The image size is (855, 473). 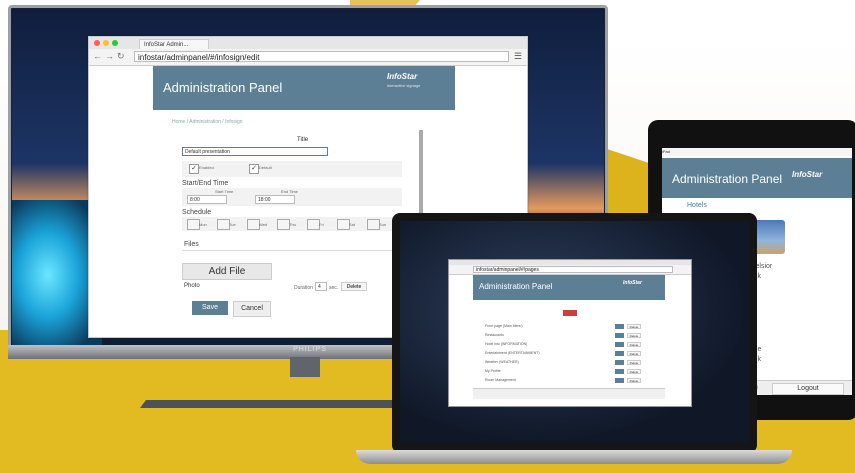 What do you see at coordinates (321, 286) in the screenshot?
I see `duration-input: 4` at bounding box center [321, 286].